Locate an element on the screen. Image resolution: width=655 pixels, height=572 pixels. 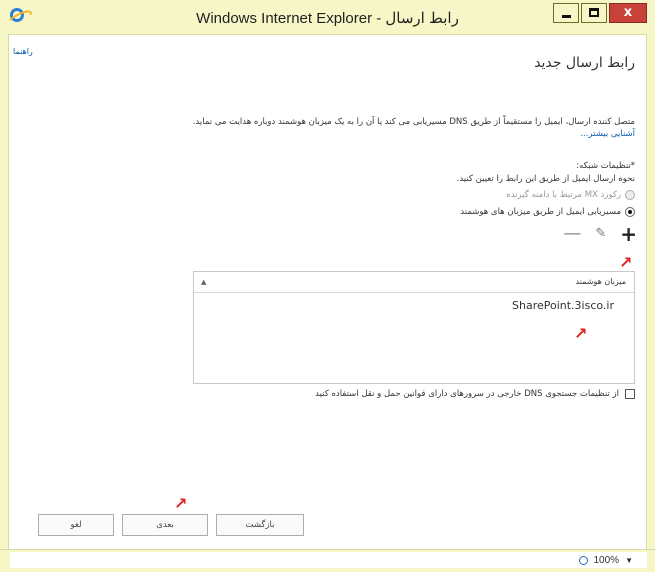
column-header-smart-host: میزبان هوشمند is located at coordinates (601, 281).